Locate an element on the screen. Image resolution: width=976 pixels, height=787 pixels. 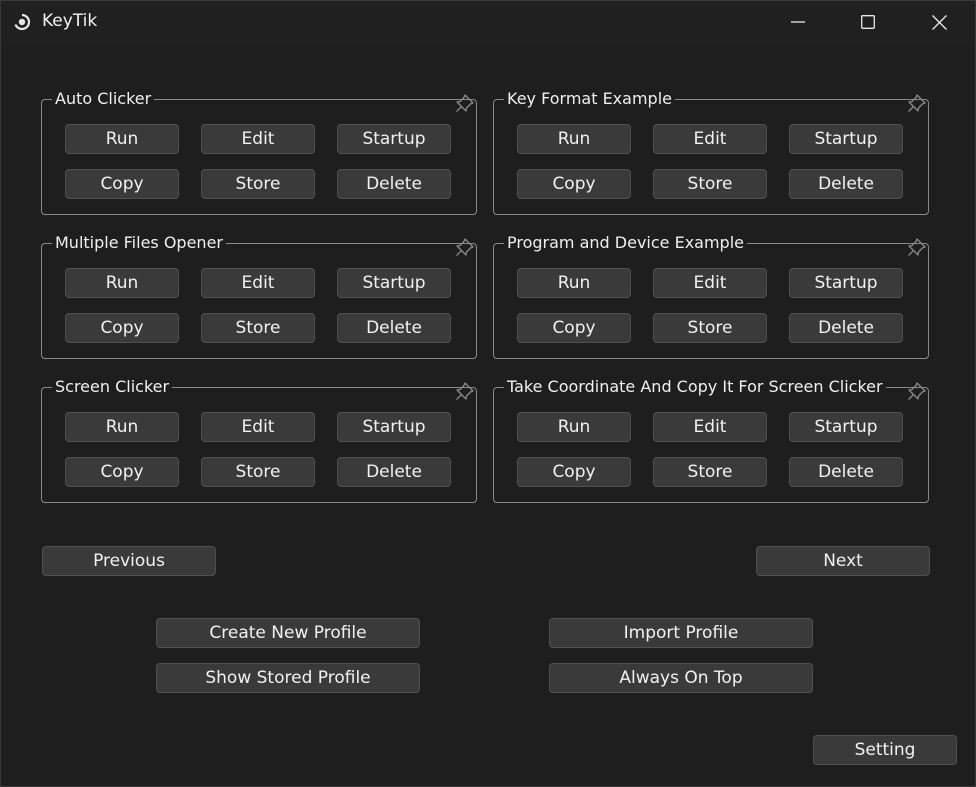
profile-title: Multiple Files Opener is located at coordinates (139, 243).